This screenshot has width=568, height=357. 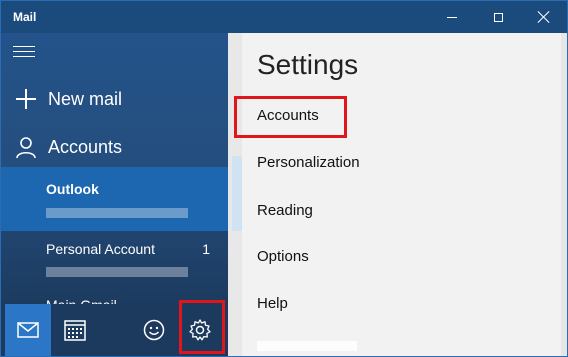 I want to click on settings-item-more-redacted, so click(x=307, y=346).